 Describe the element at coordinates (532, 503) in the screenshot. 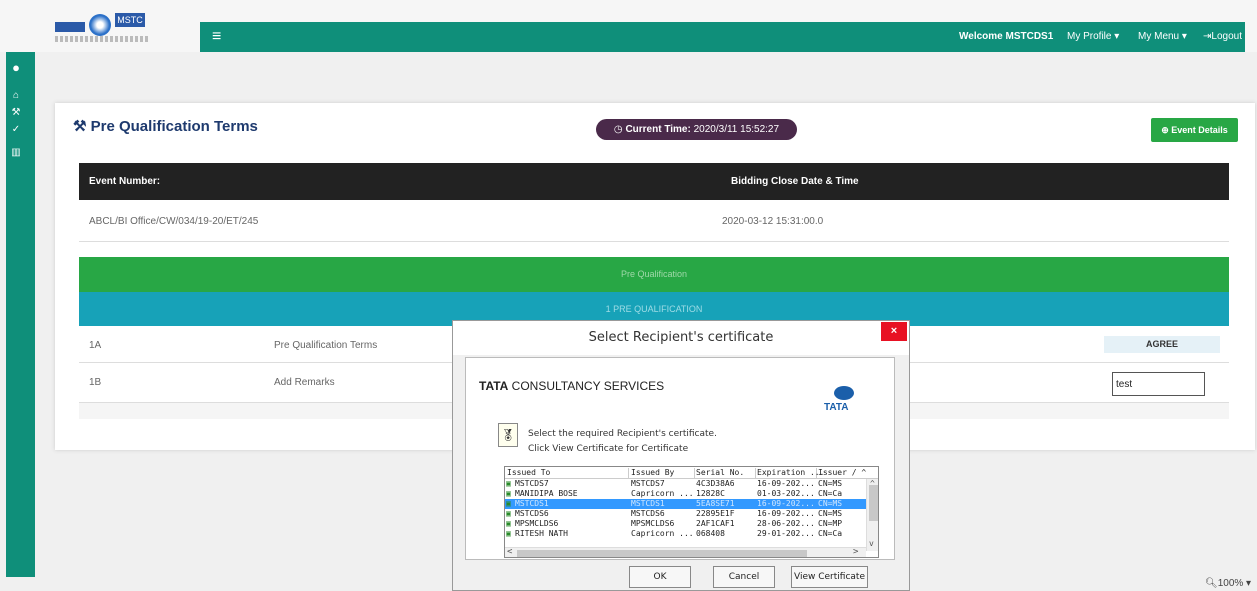

I see `certificate-cell-to: MSTCDS1` at that location.